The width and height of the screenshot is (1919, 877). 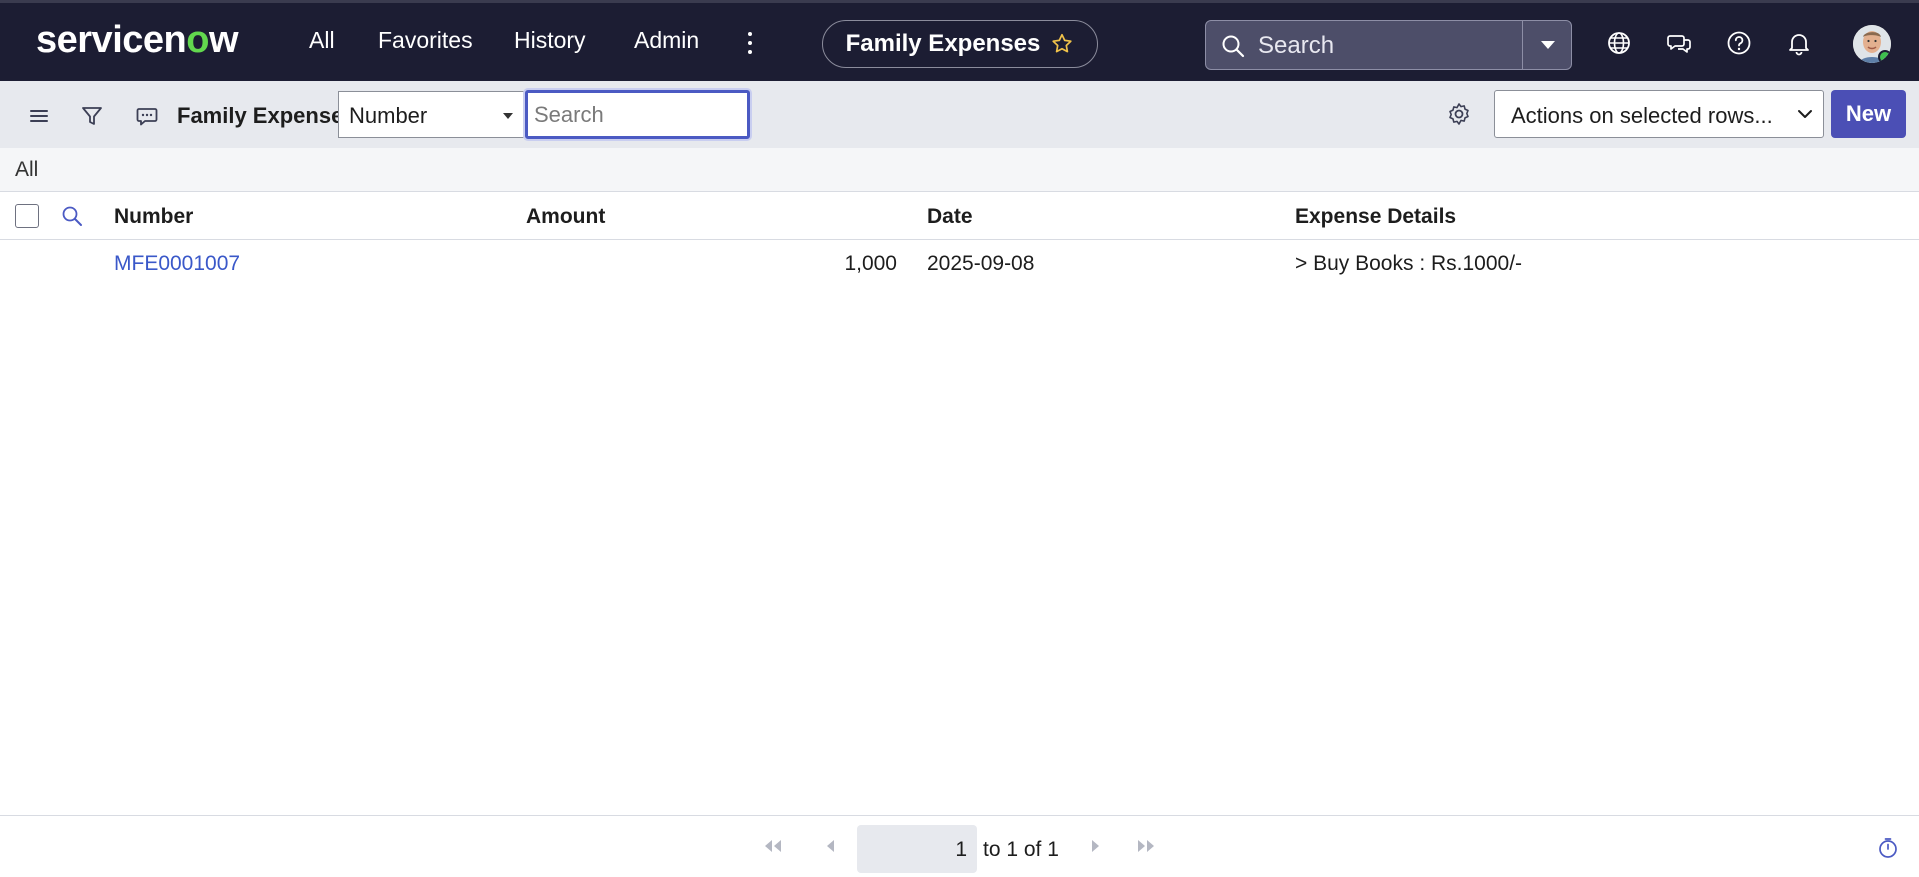 I want to click on column-header-amount: Amount, so click(x=565, y=217).